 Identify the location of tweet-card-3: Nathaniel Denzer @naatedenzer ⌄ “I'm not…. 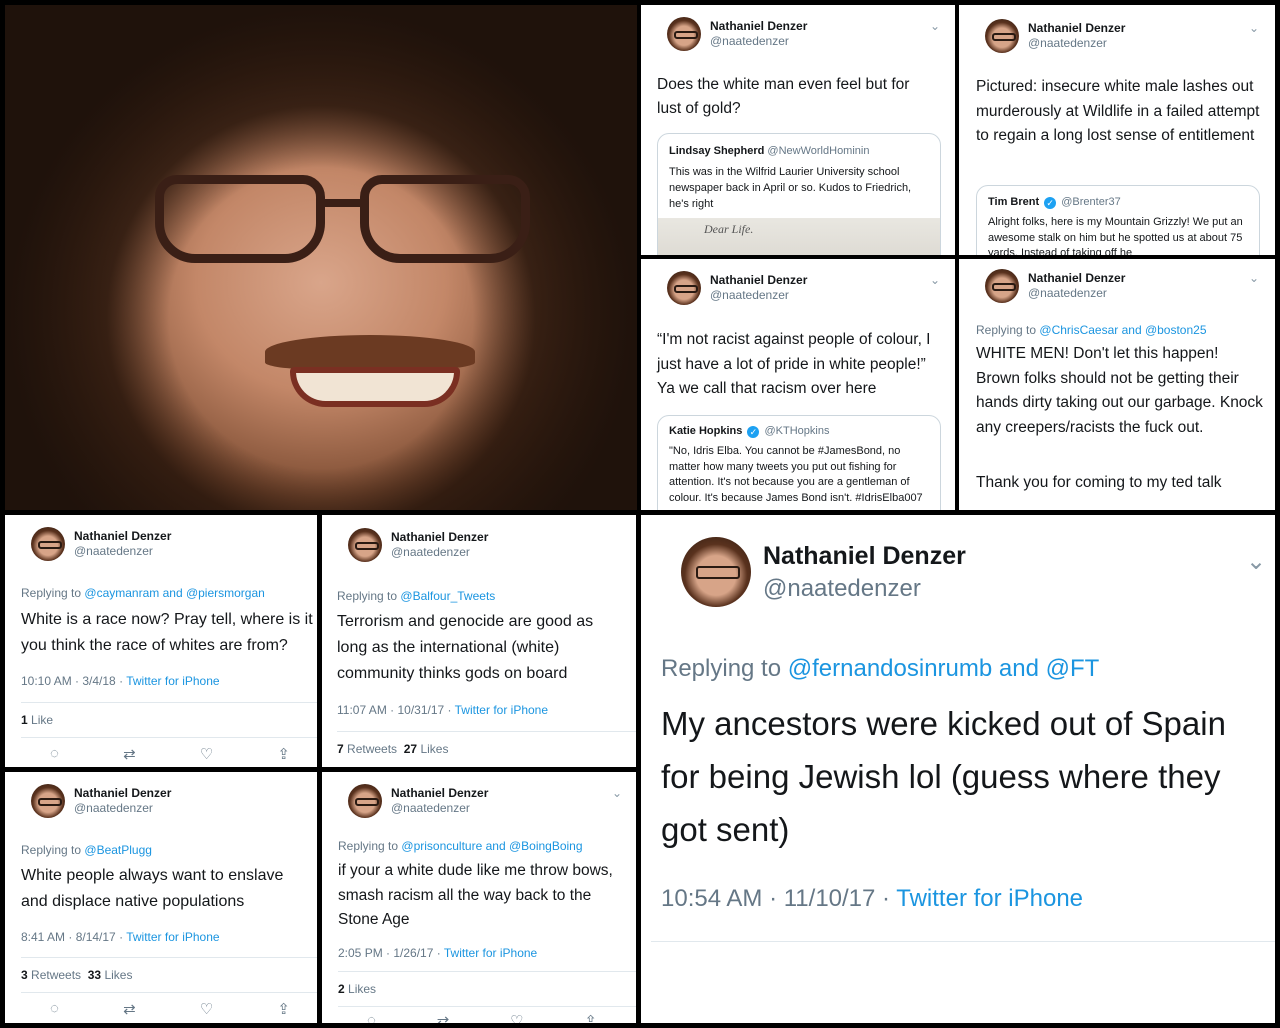
(798, 384).